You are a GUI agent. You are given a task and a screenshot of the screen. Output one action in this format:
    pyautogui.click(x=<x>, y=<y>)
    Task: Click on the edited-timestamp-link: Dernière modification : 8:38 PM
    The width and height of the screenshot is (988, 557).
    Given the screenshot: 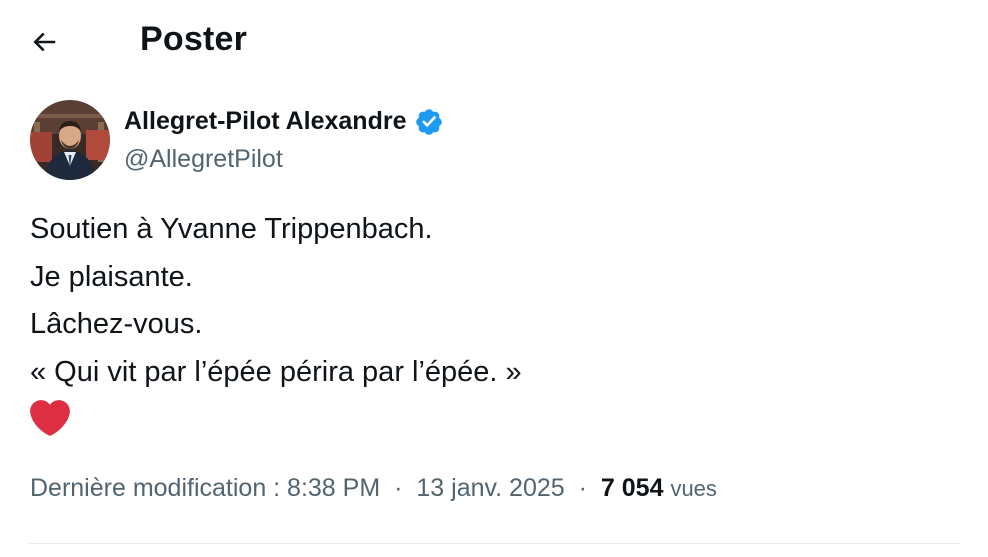 What is the action you would take?
    pyautogui.click(x=205, y=488)
    